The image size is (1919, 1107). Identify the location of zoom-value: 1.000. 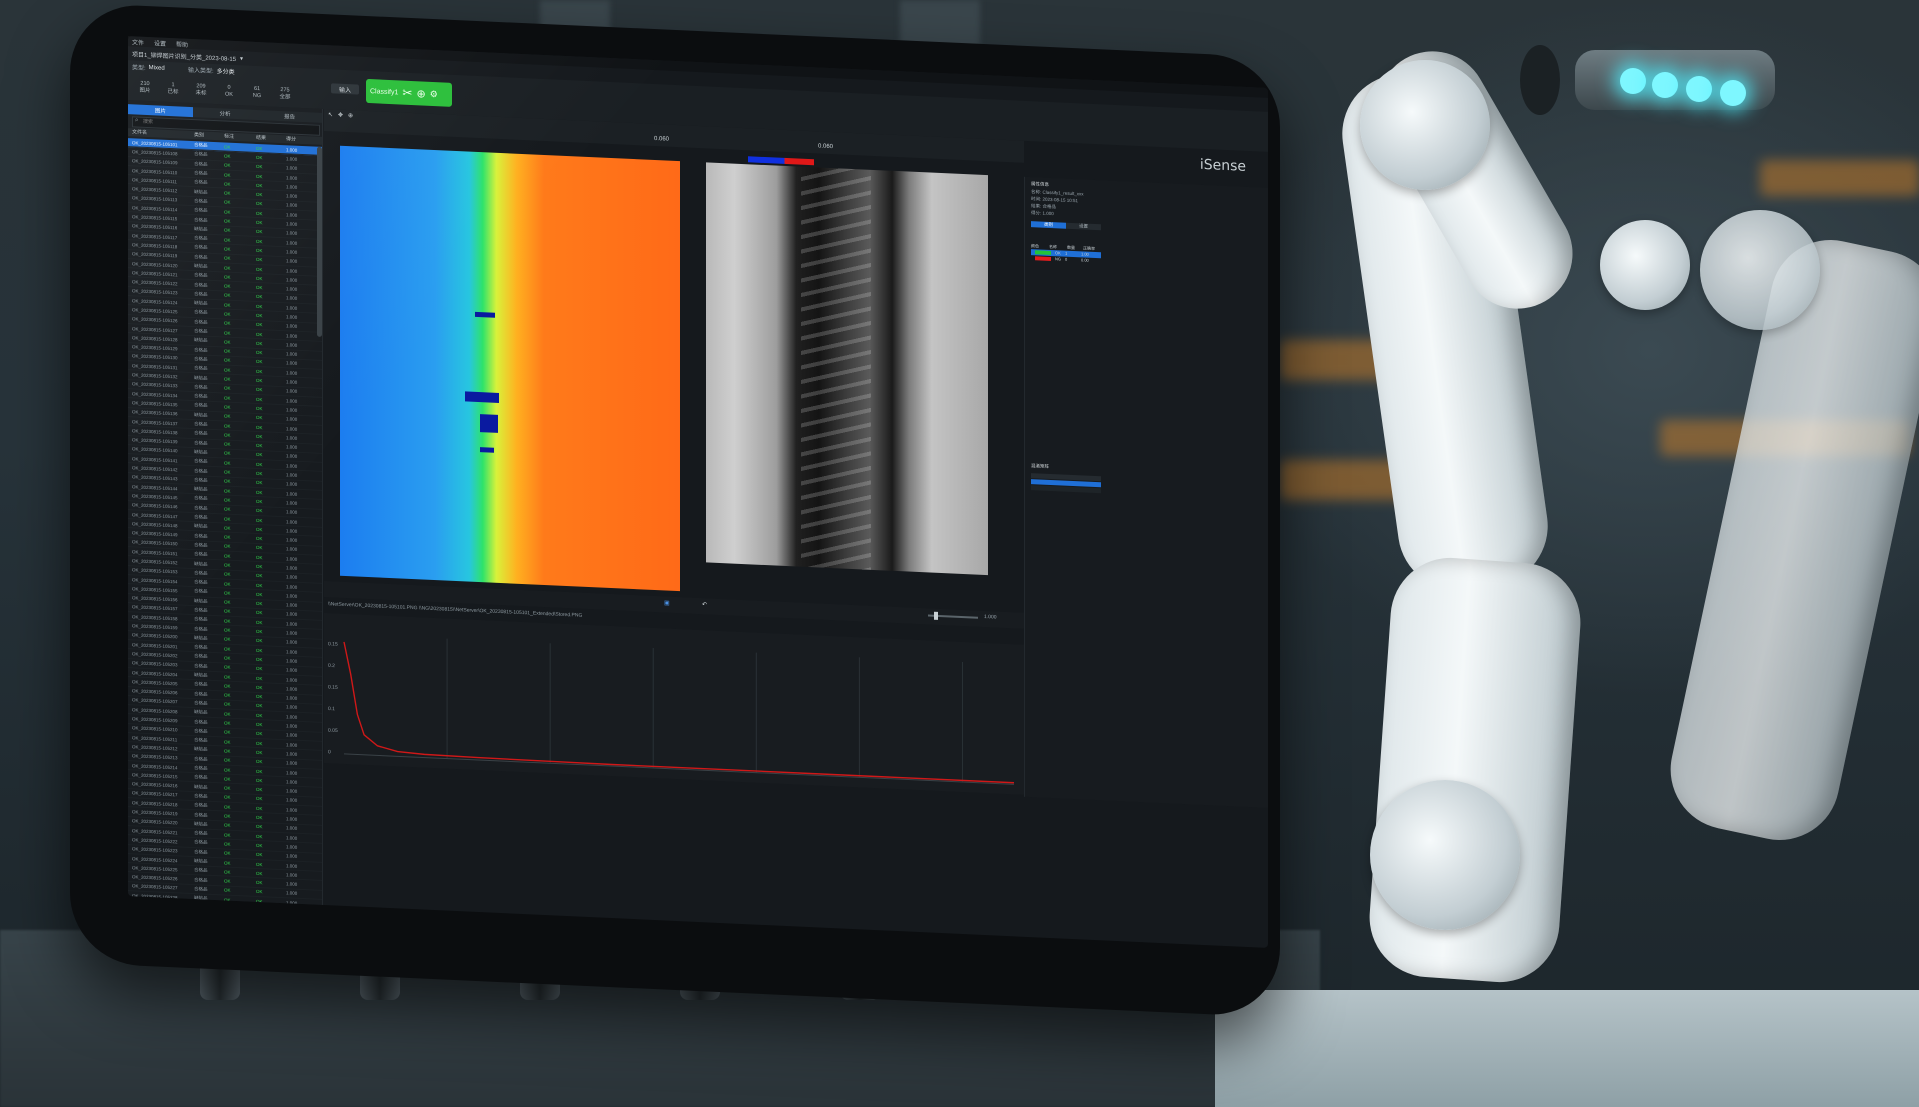
(990, 617).